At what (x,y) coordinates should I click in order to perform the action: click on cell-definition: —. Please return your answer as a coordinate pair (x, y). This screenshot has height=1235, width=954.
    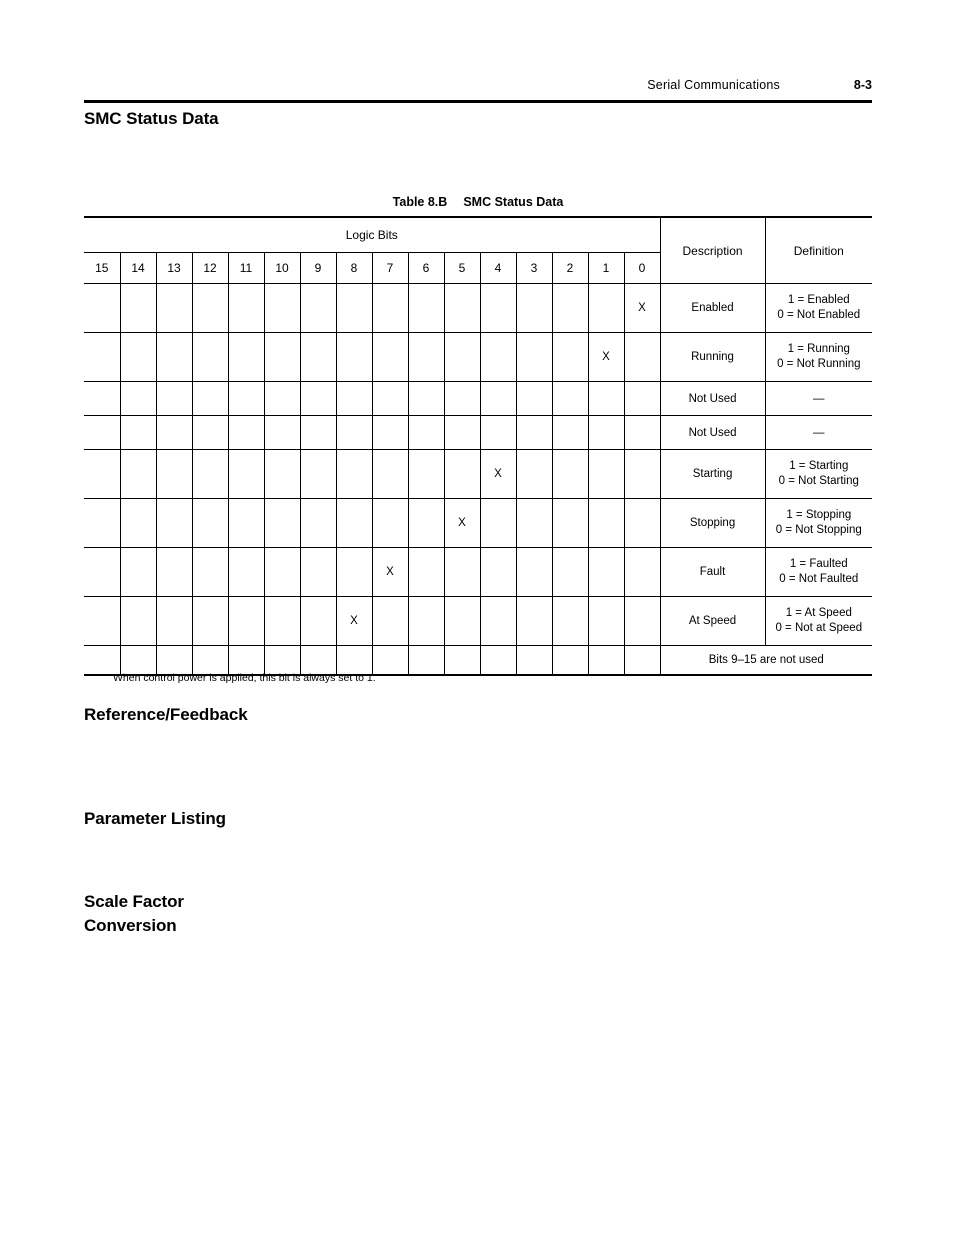
    Looking at the image, I should click on (818, 398).